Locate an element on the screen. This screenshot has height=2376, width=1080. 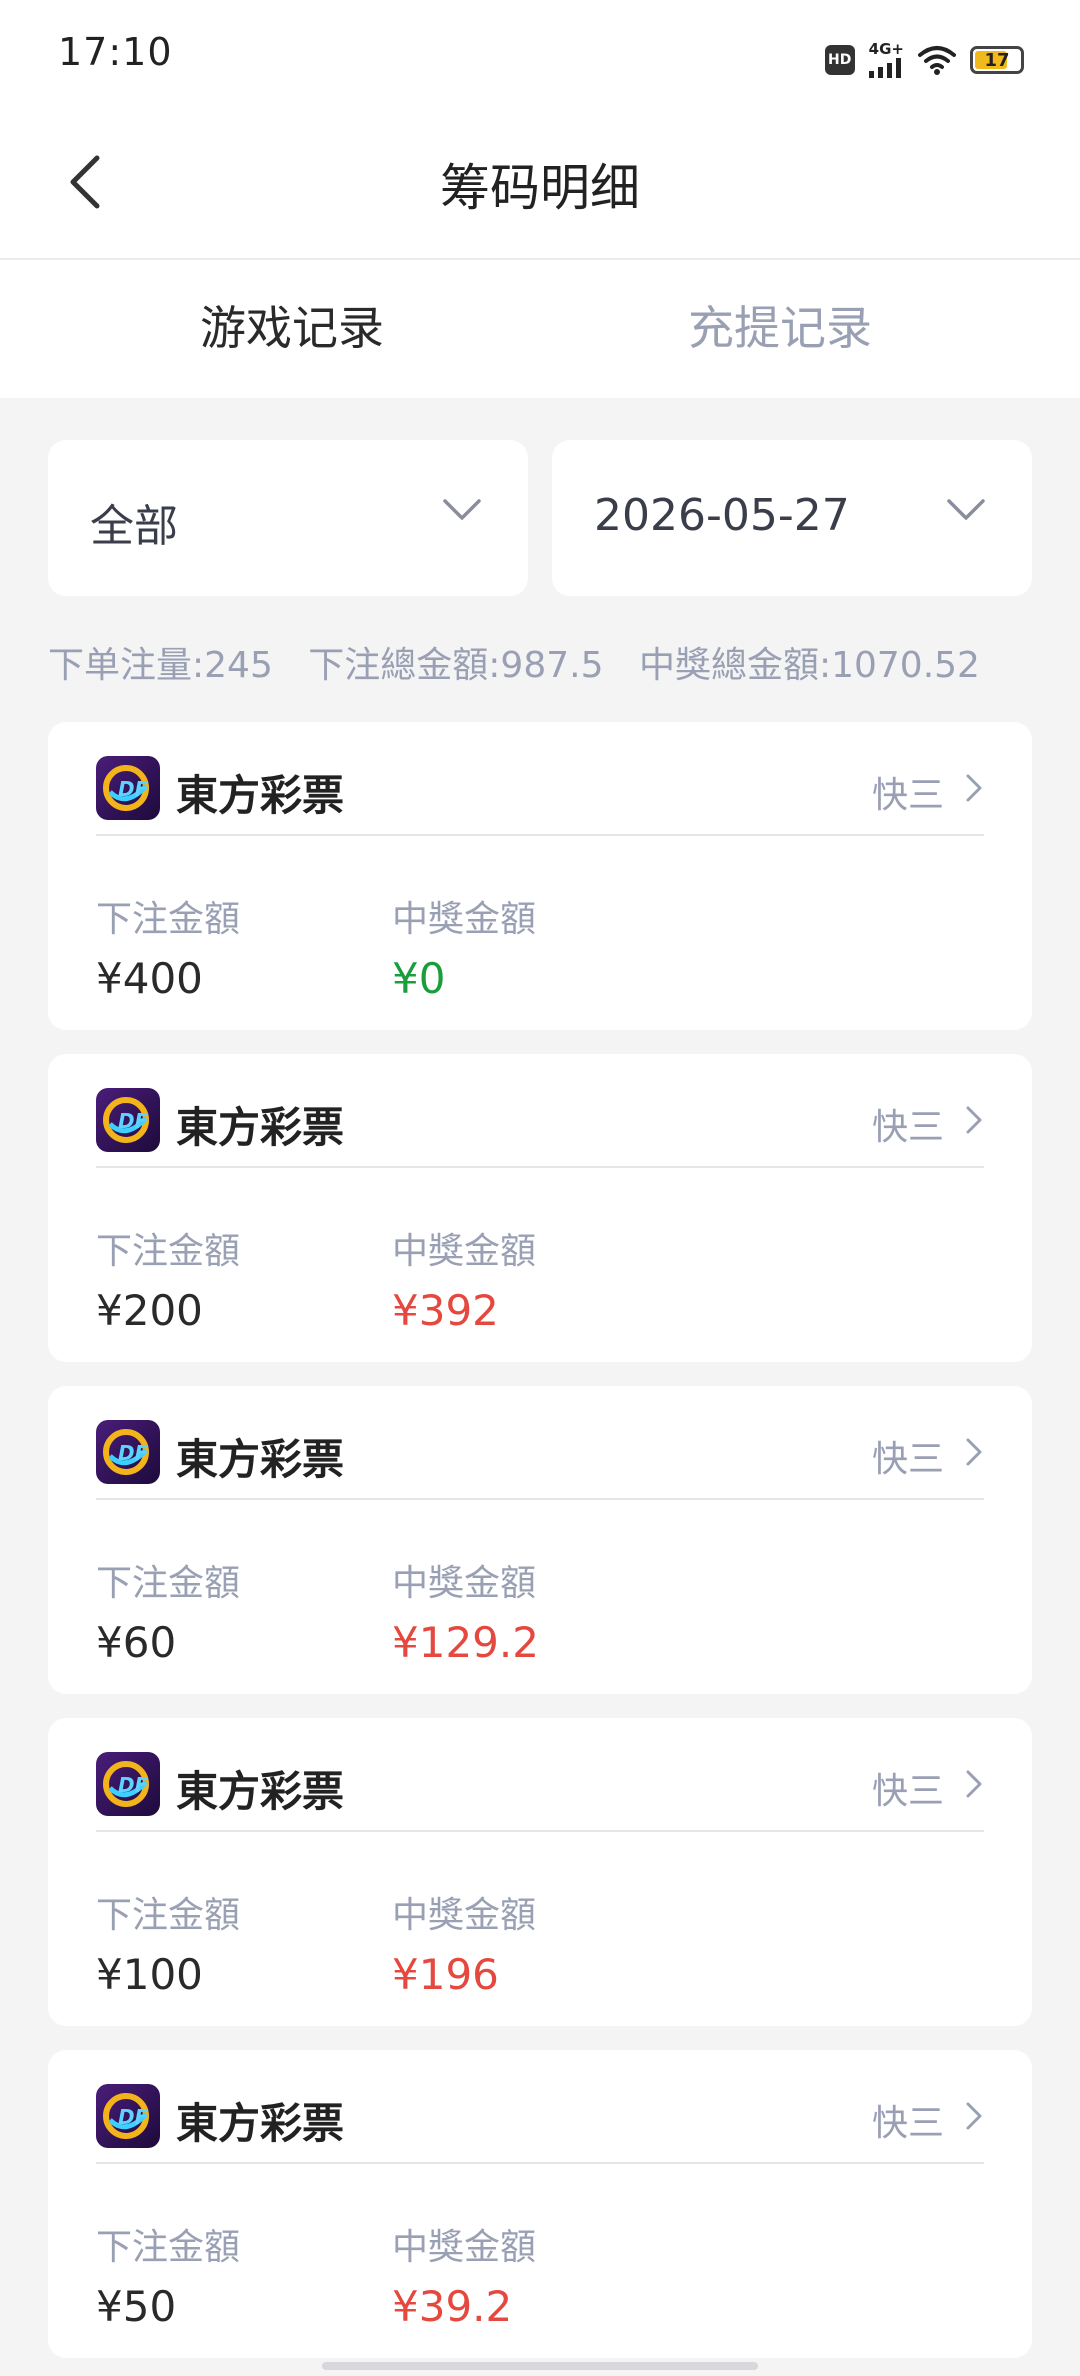
nav-bar: 筹码明细 is located at coordinates (540, 185).